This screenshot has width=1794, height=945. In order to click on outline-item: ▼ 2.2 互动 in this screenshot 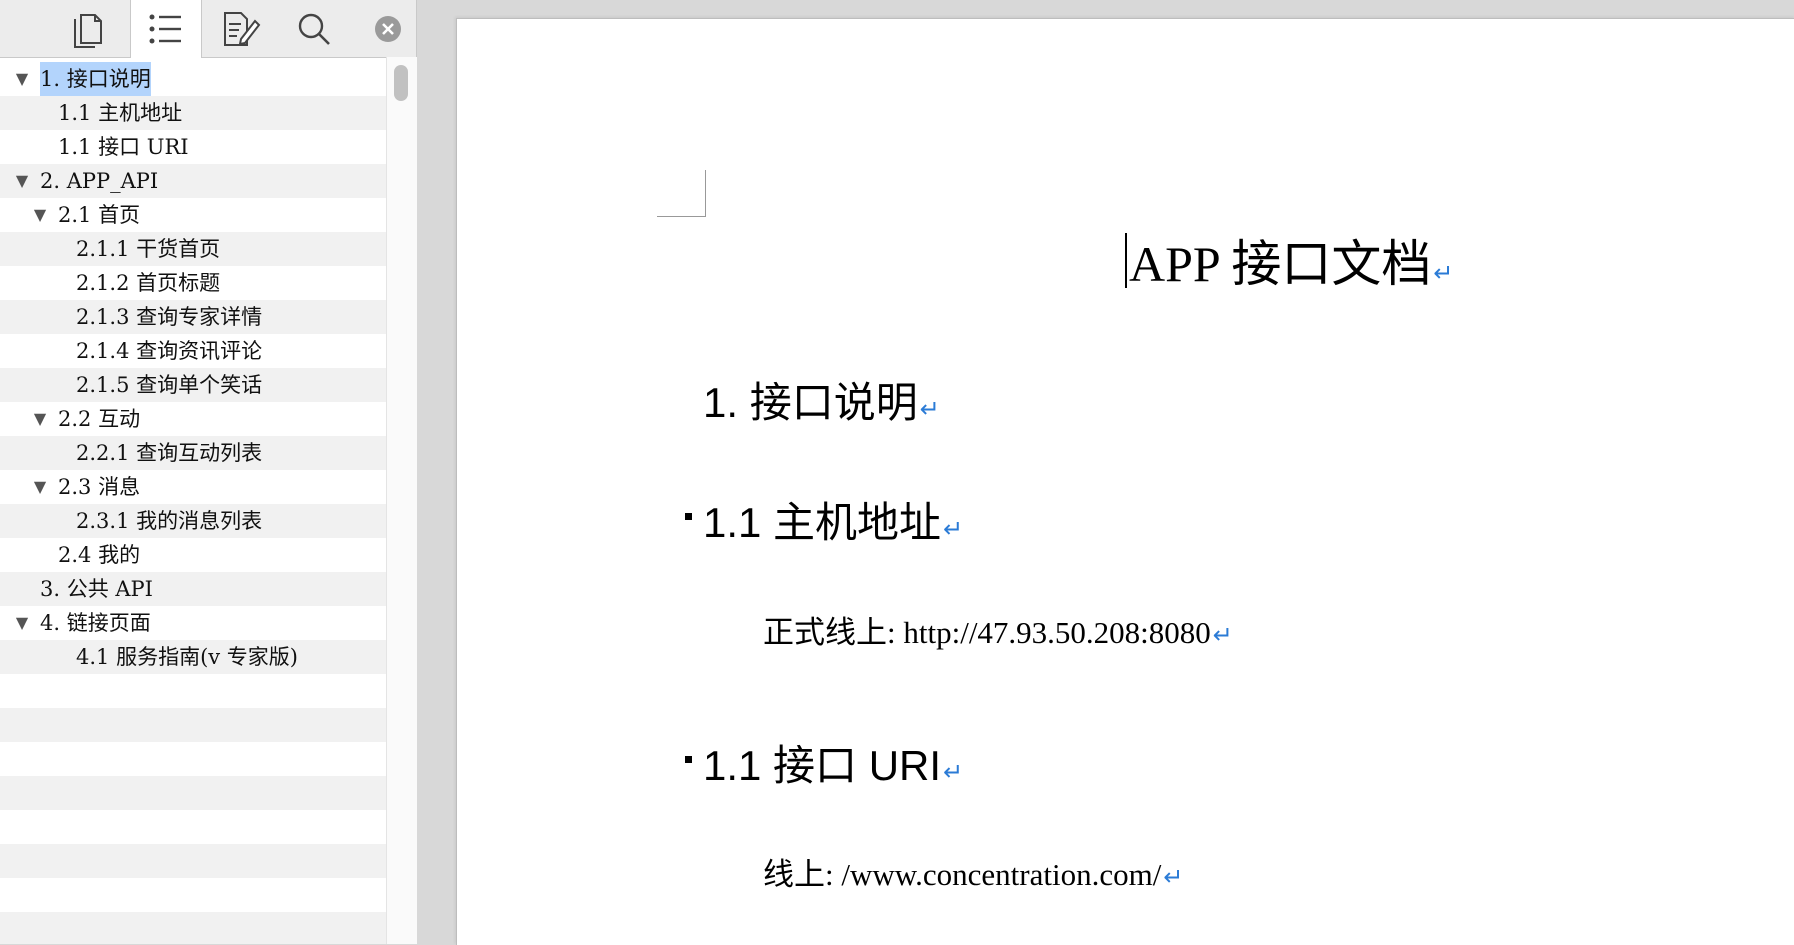, I will do `click(193, 419)`.